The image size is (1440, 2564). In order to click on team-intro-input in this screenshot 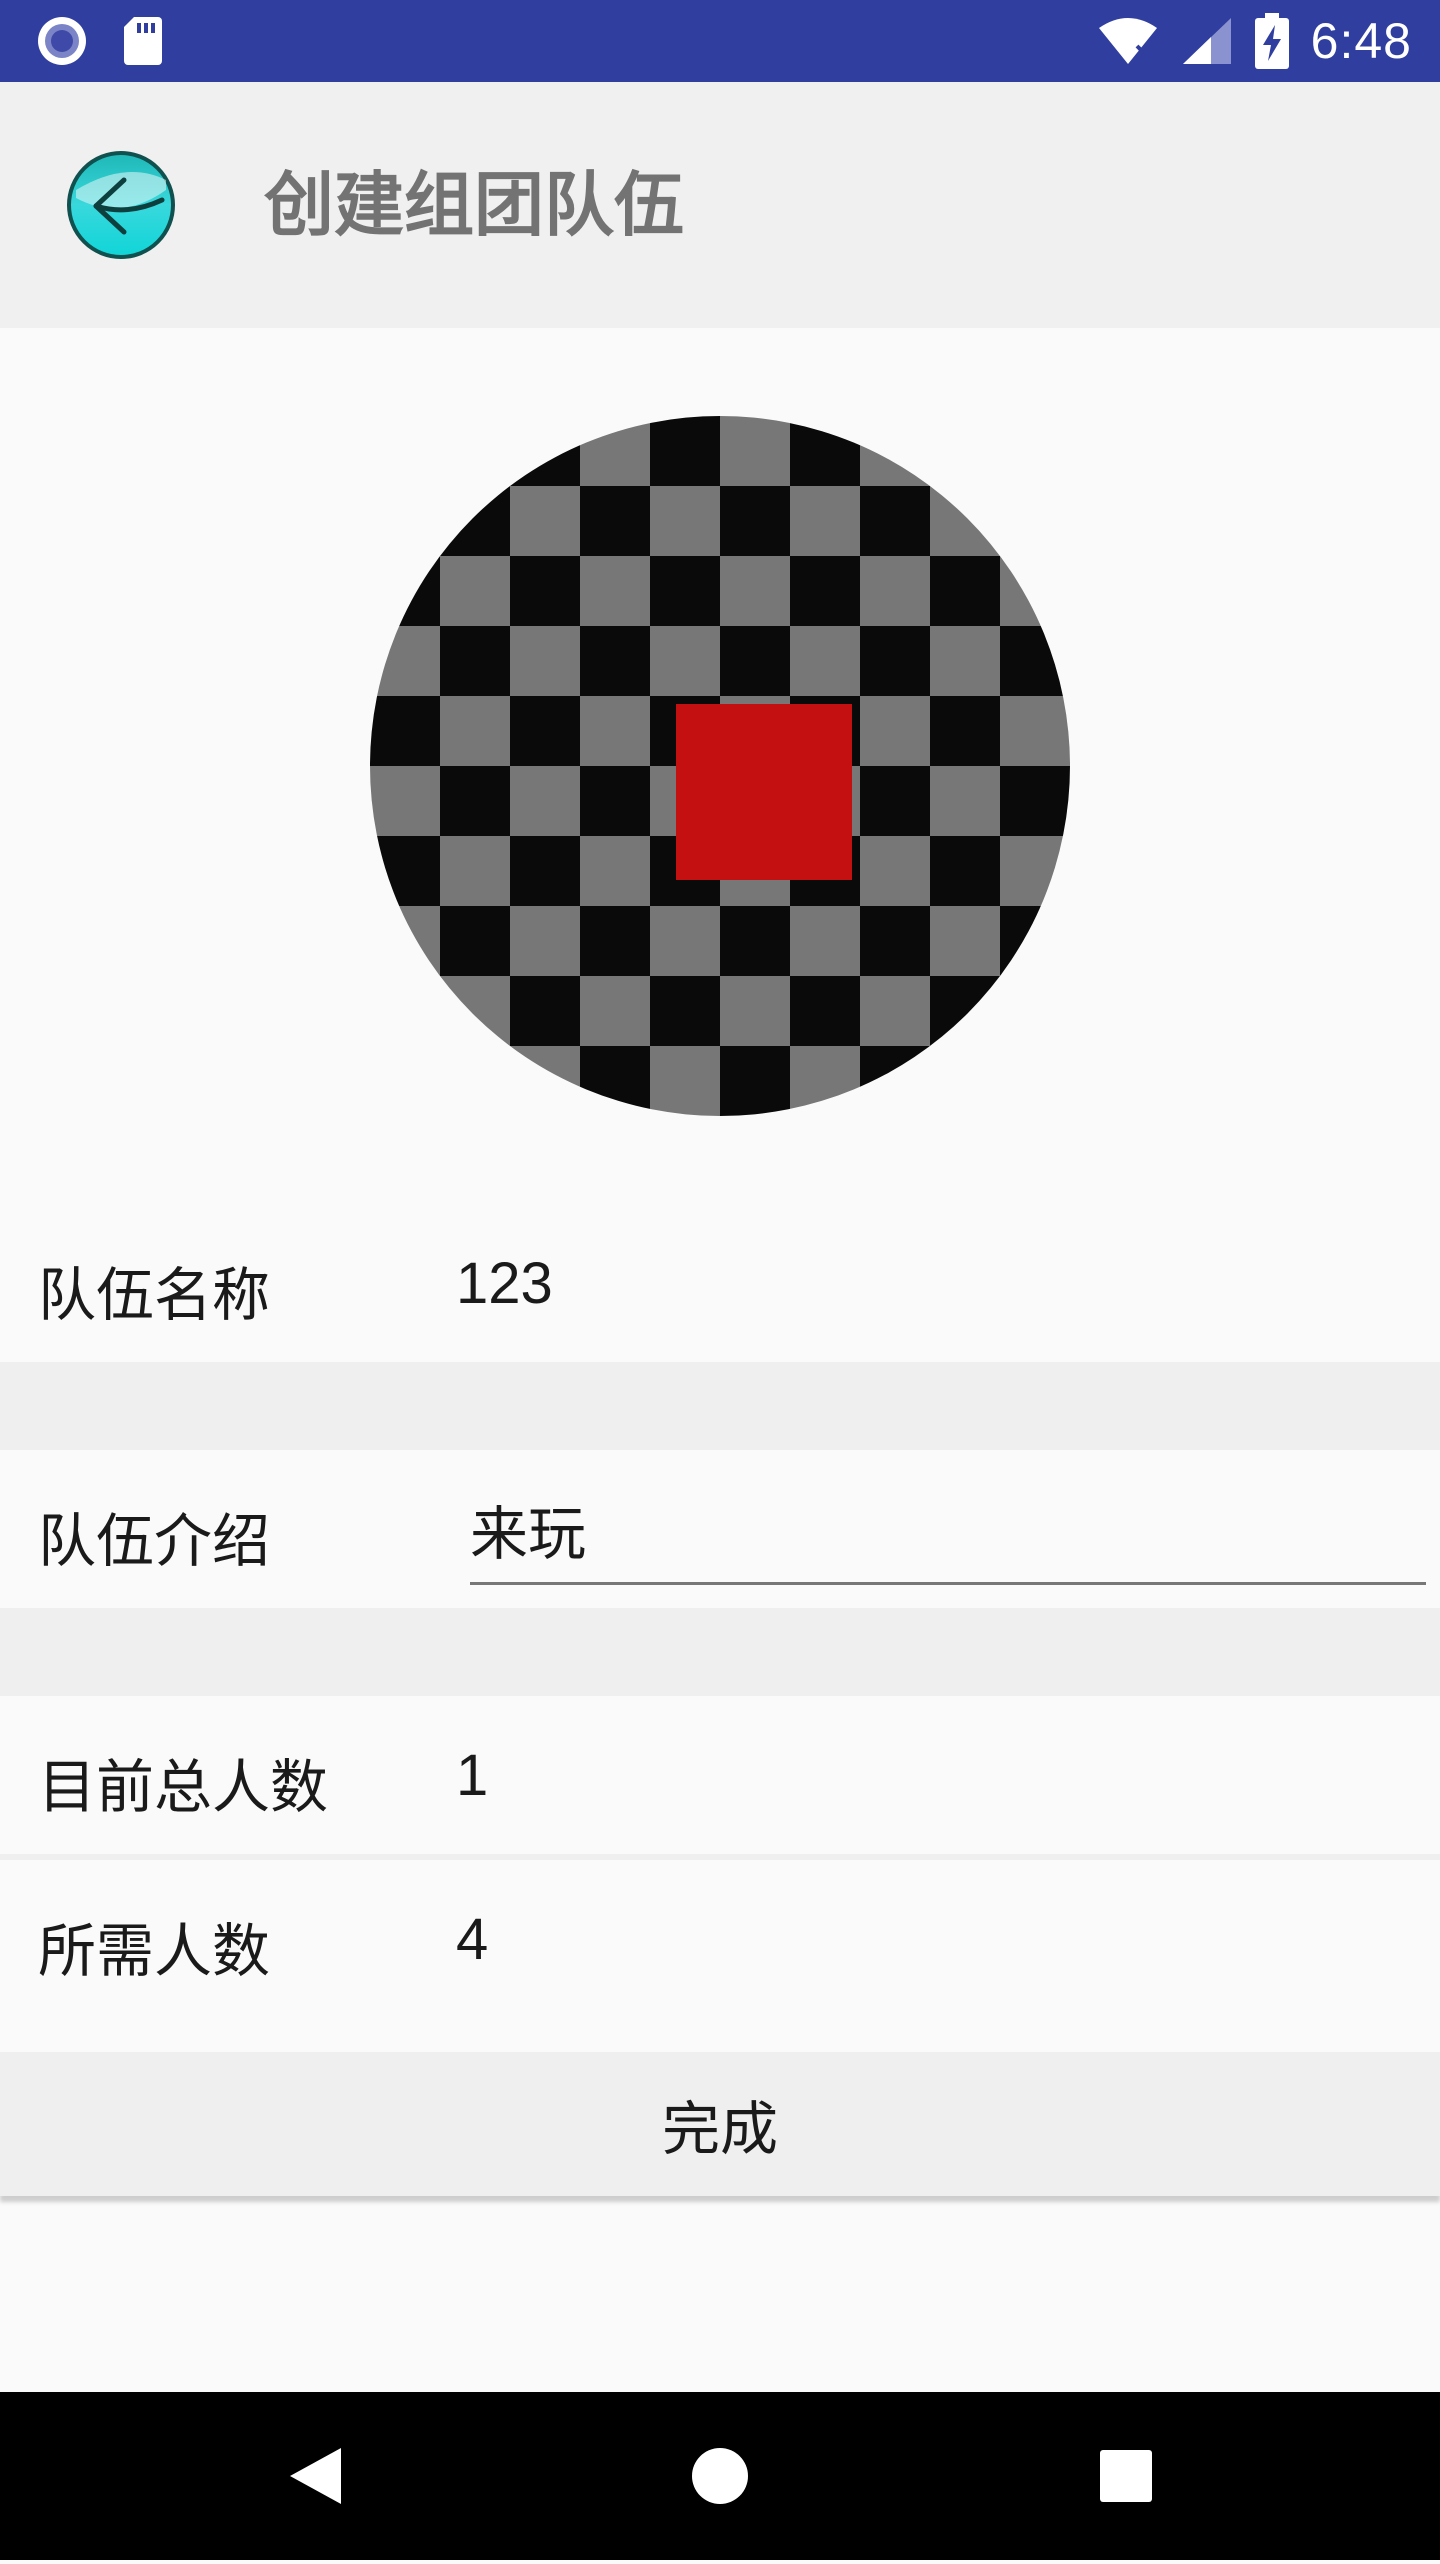, I will do `click(948, 1534)`.